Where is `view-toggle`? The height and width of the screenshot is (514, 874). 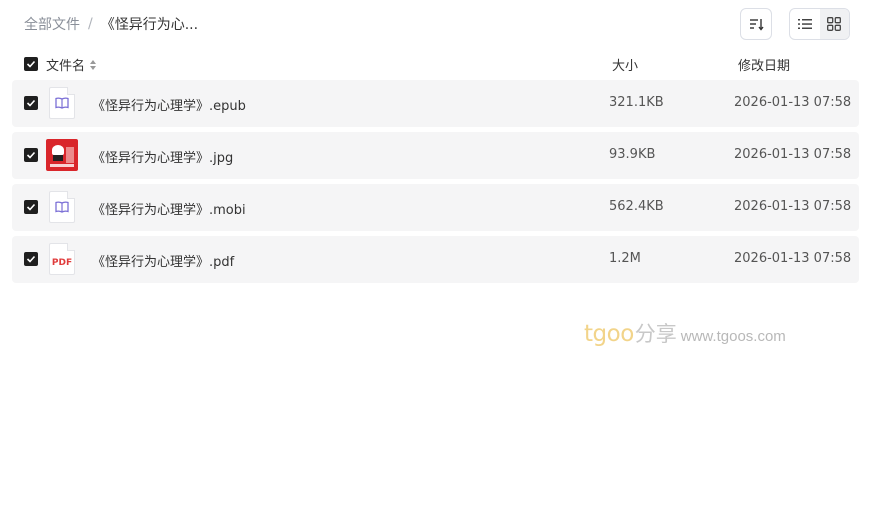 view-toggle is located at coordinates (819, 24).